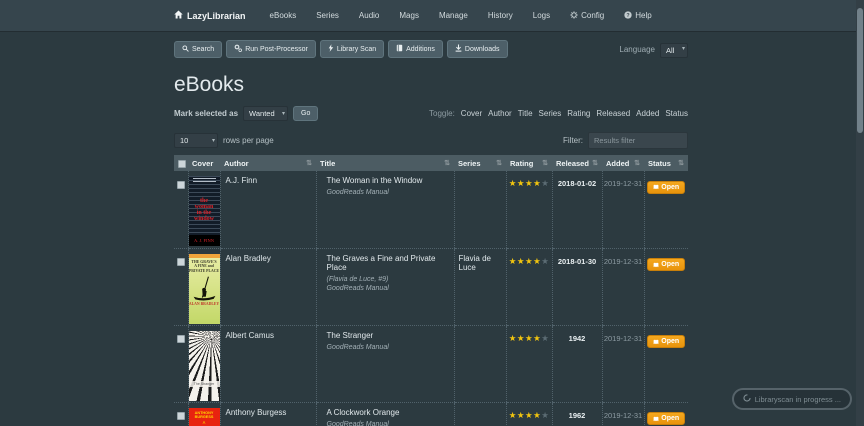 The image size is (864, 426). Describe the element at coordinates (529, 163) in the screenshot. I see `col-header-rating: Rating ⇅` at that location.